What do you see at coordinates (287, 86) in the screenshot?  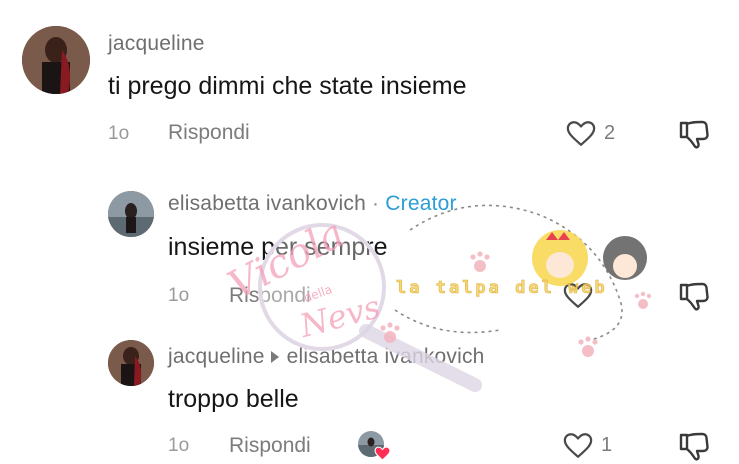 I see `comment-text: ti prego dimmi che state insieme` at bounding box center [287, 86].